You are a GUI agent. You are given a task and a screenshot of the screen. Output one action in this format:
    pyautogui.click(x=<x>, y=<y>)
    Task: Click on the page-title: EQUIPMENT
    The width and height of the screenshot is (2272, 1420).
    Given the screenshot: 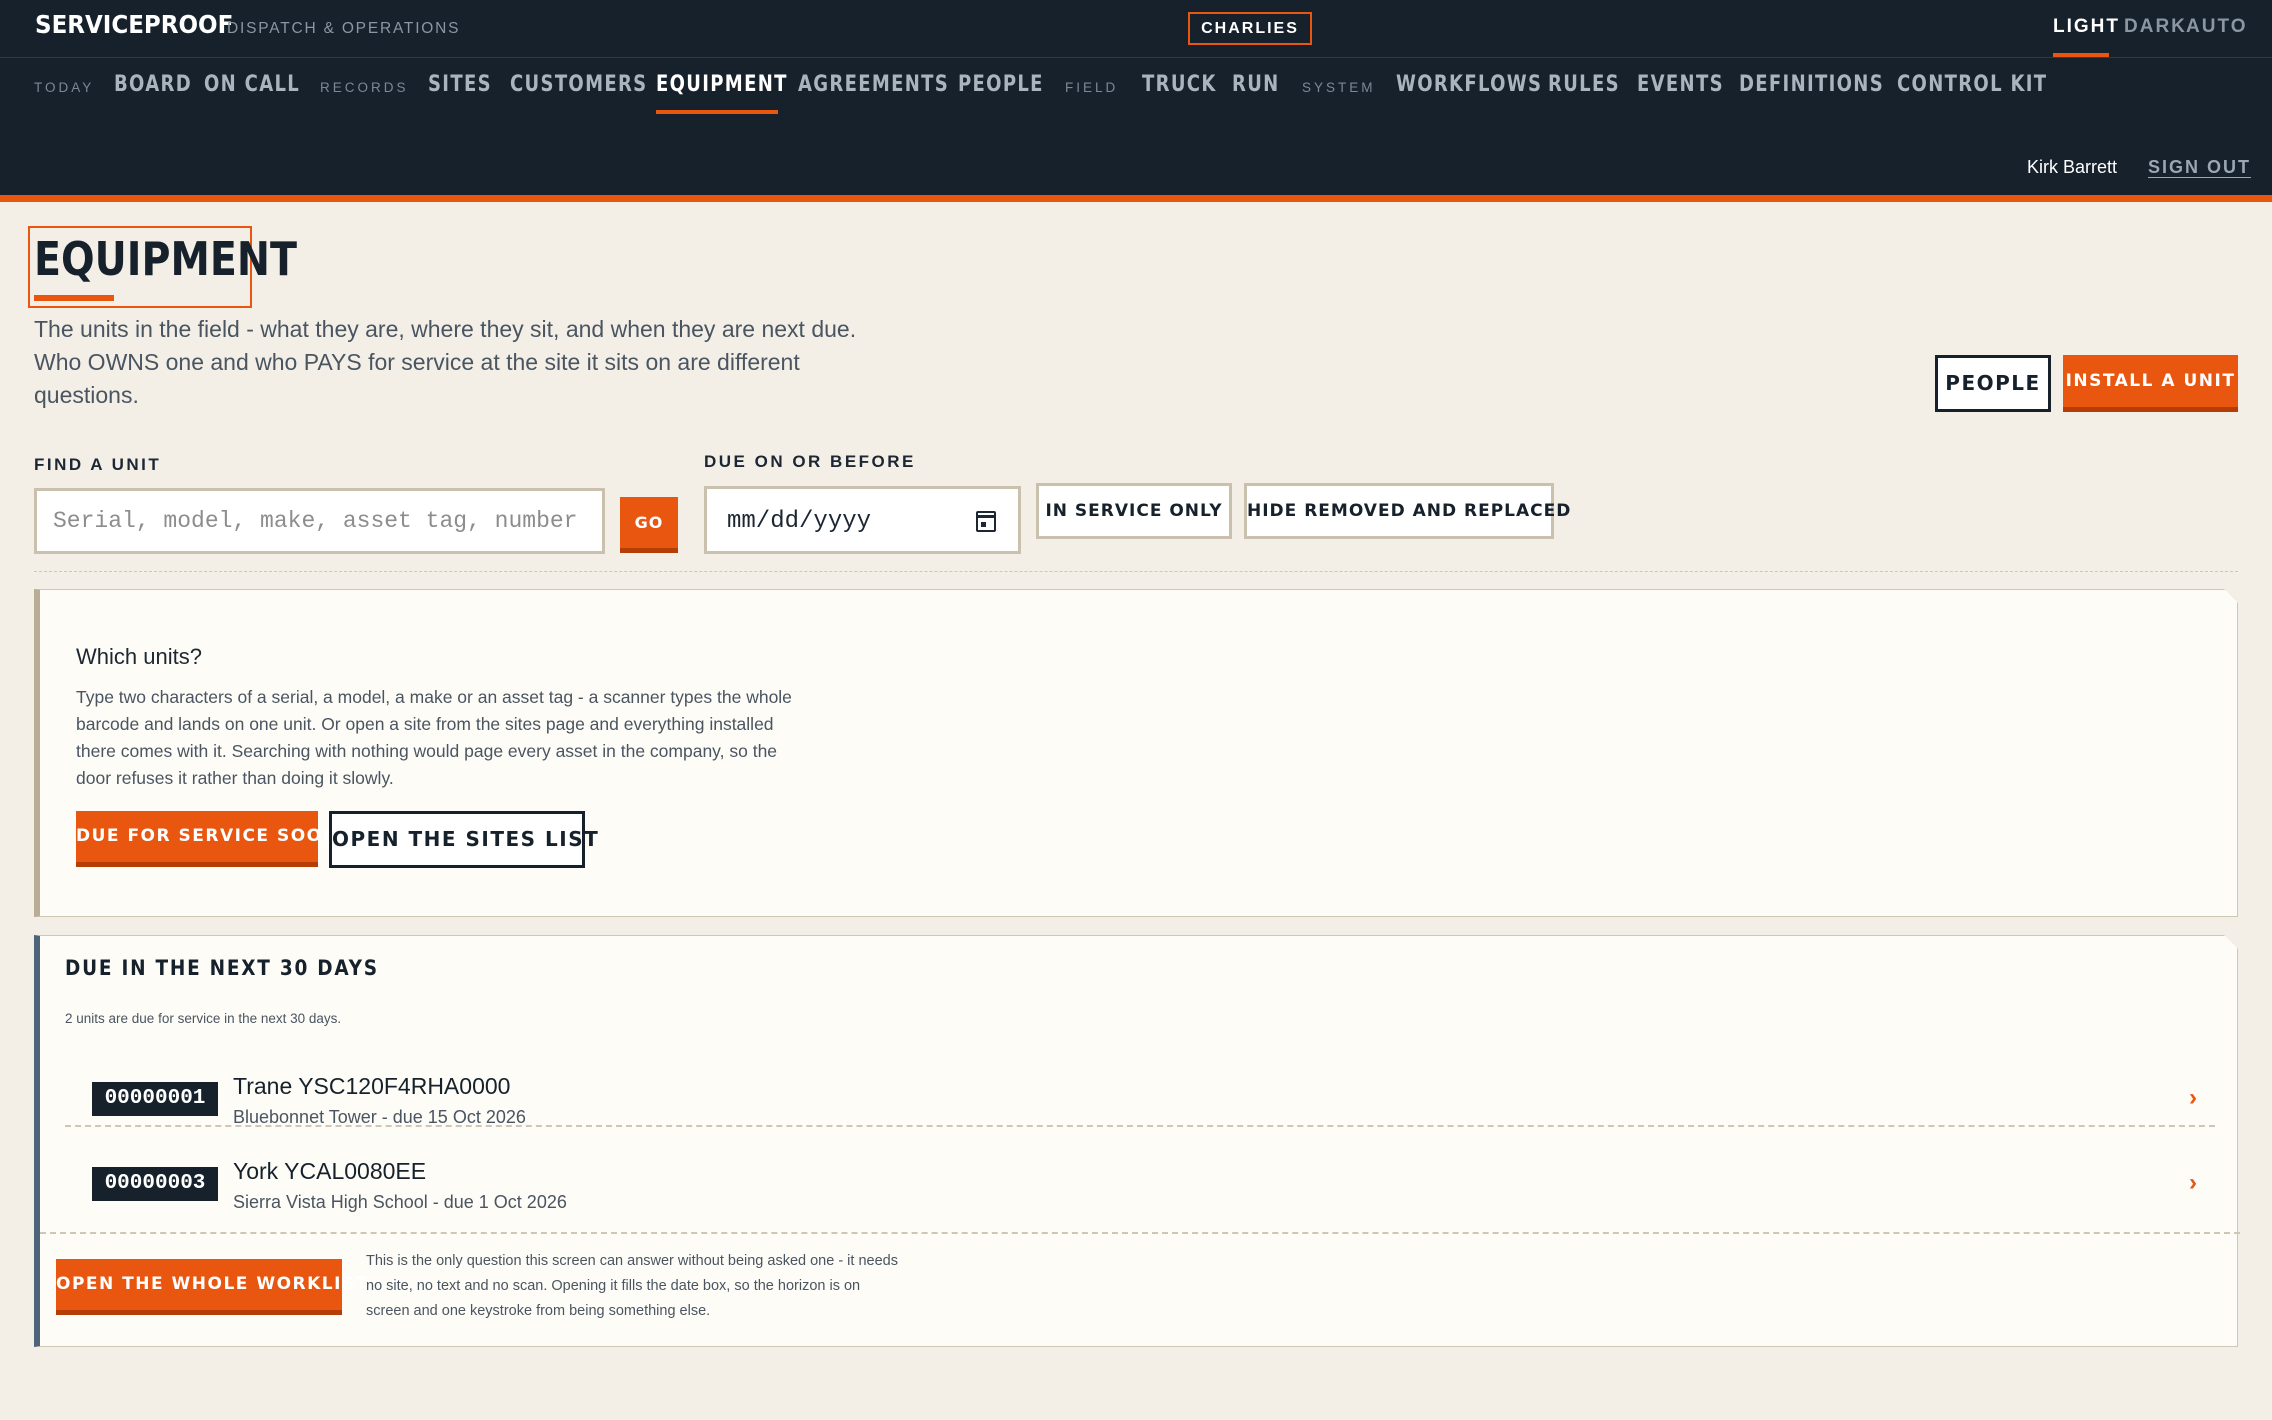 What is the action you would take?
    pyautogui.click(x=165, y=259)
    